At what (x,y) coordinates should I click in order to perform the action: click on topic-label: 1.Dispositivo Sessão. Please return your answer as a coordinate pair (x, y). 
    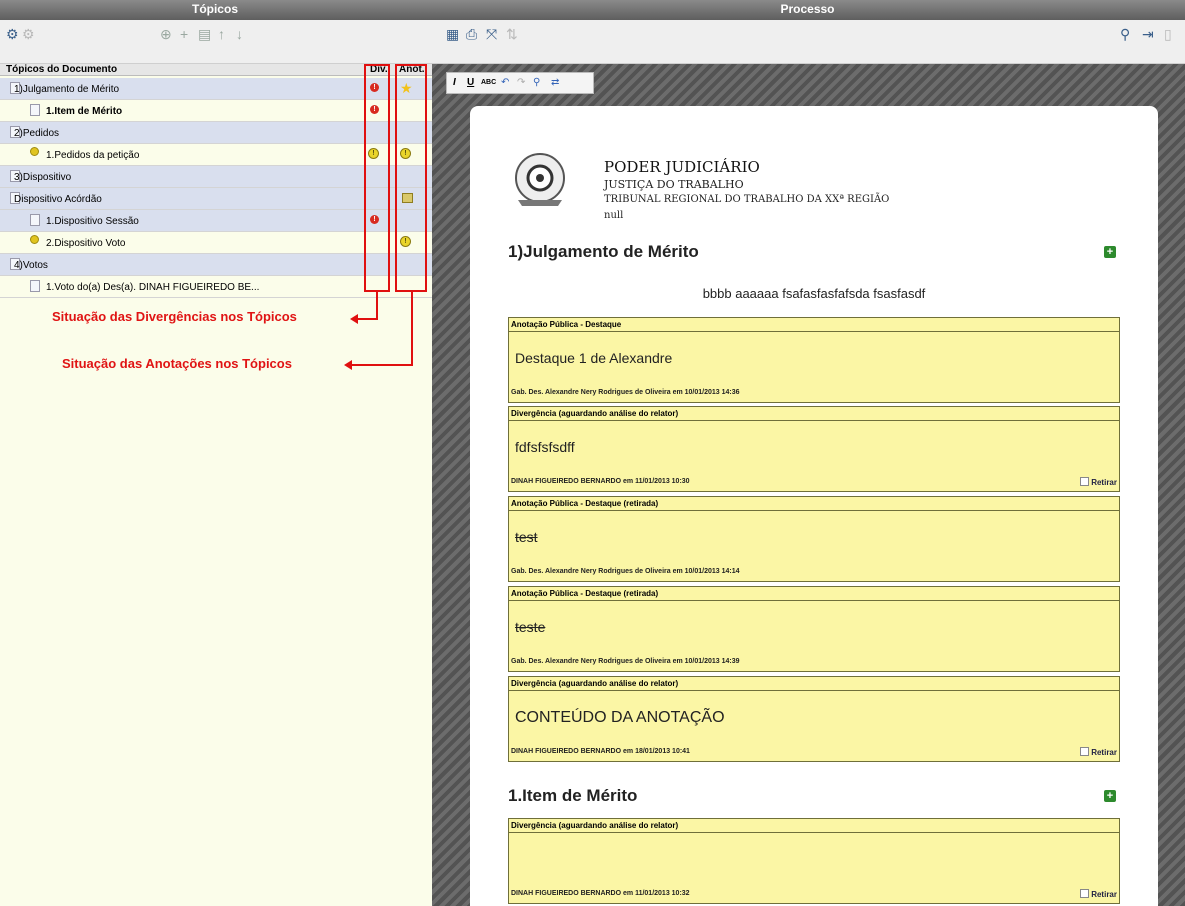
    Looking at the image, I should click on (92, 221).